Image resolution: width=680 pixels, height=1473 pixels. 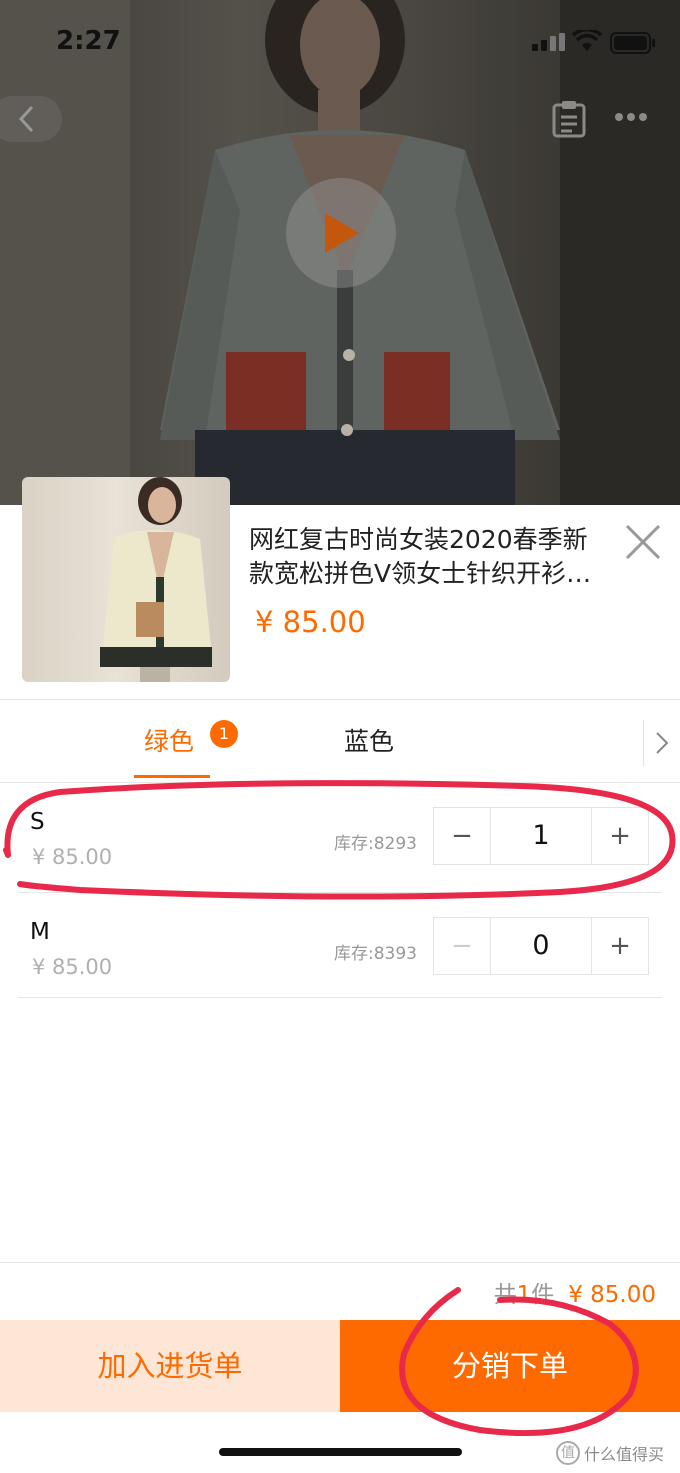 I want to click on add-to-cart-button: 加入进货单, so click(x=170, y=1366).